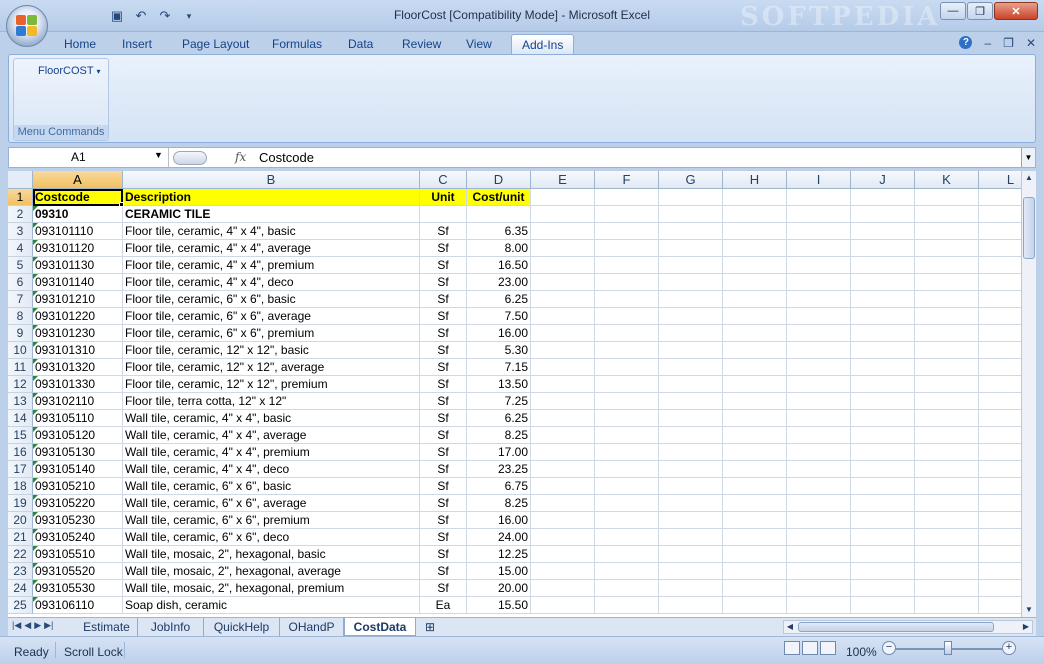 The image size is (1044, 664). I want to click on cell-a5: 093101130, so click(78, 265).